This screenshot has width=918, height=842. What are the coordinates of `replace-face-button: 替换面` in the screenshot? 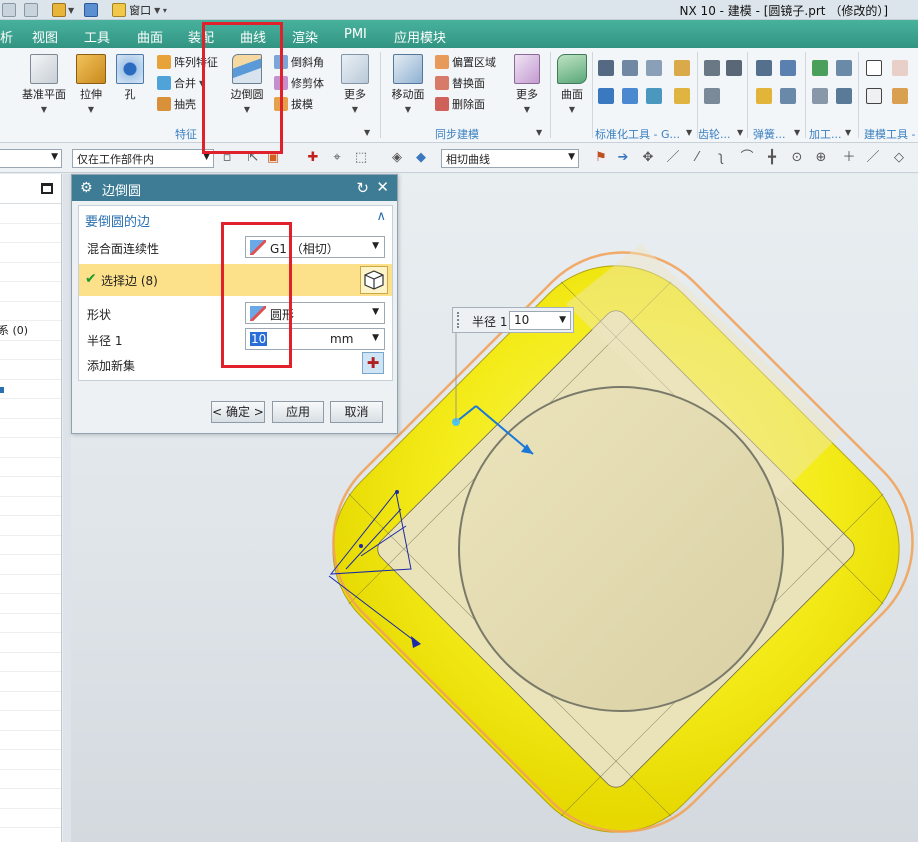 It's located at (460, 83).